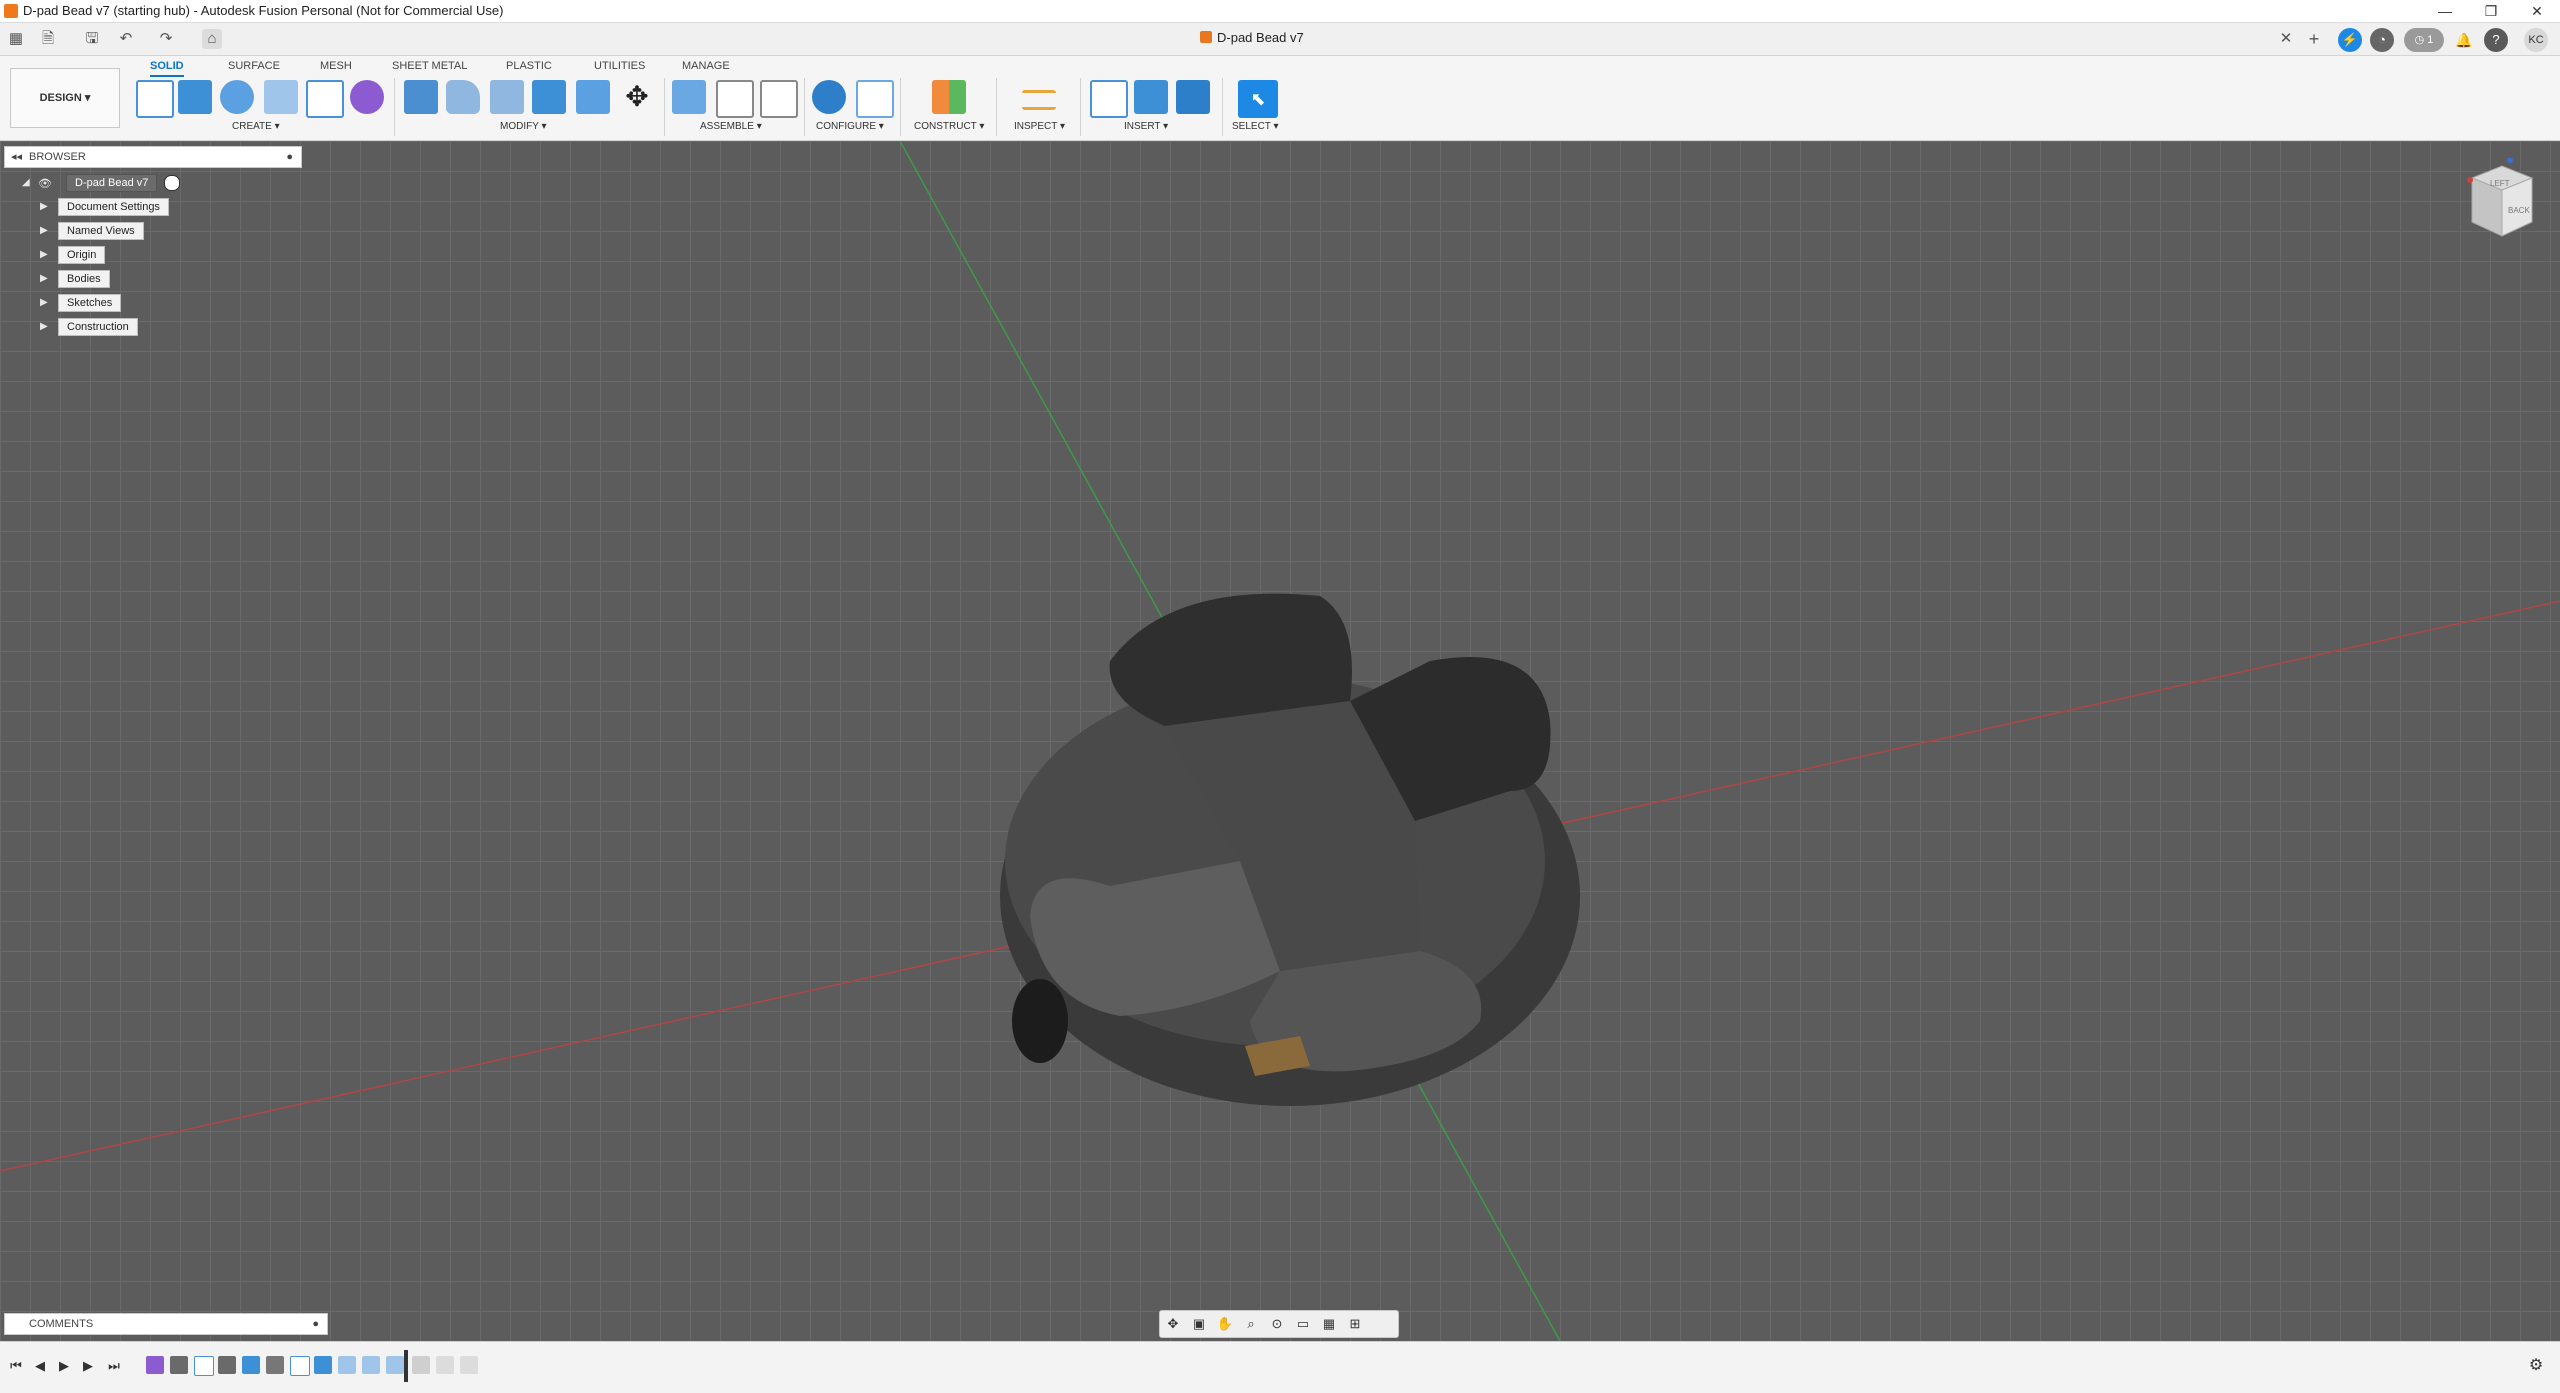  Describe the element at coordinates (126, 39) in the screenshot. I see `undo-icon: ↶` at that location.